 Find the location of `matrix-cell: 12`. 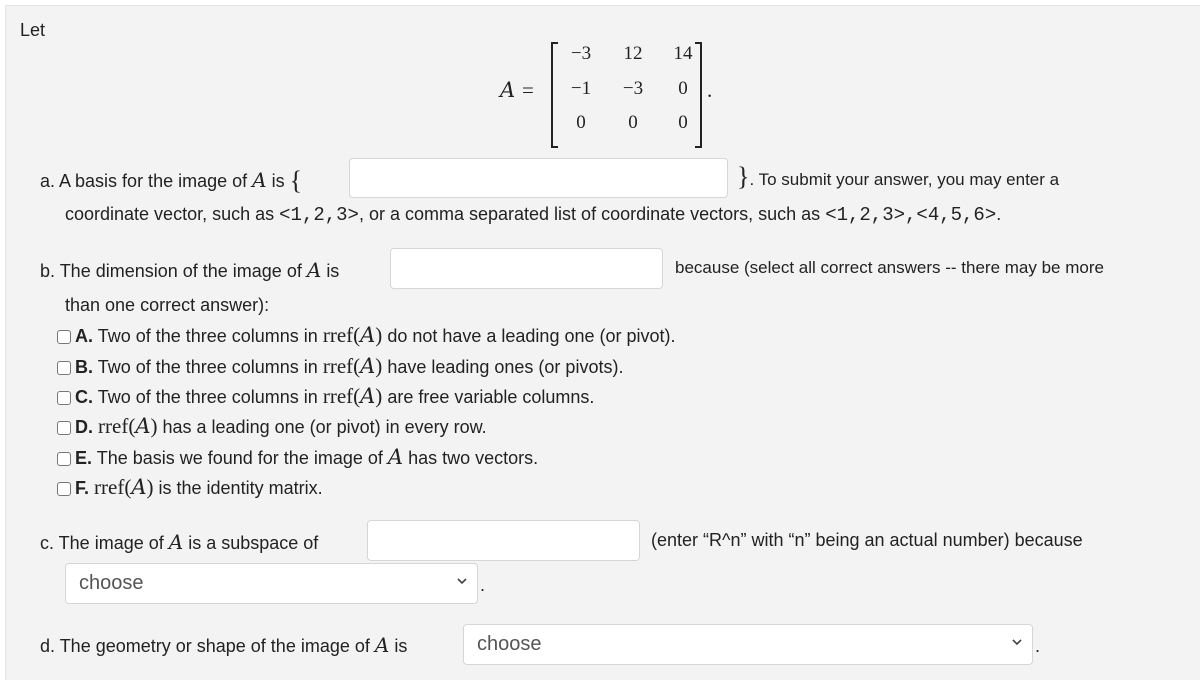

matrix-cell: 12 is located at coordinates (633, 53).